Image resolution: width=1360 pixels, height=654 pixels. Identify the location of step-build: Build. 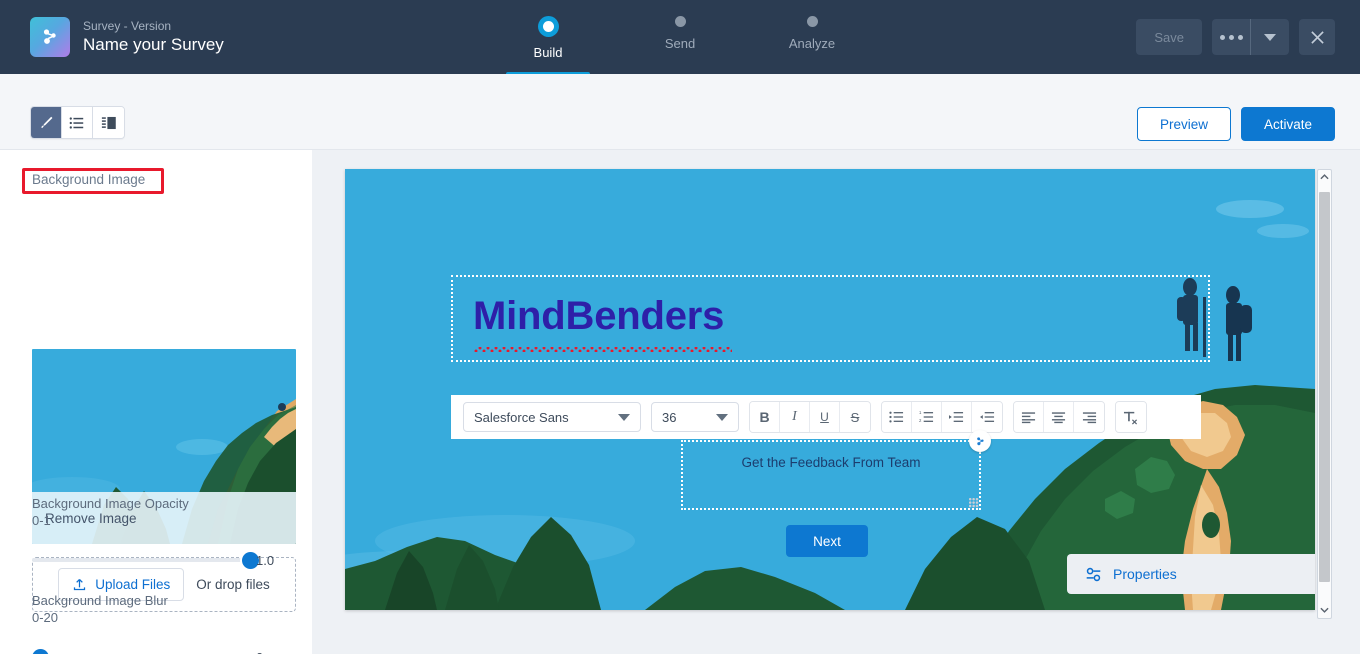
(548, 38).